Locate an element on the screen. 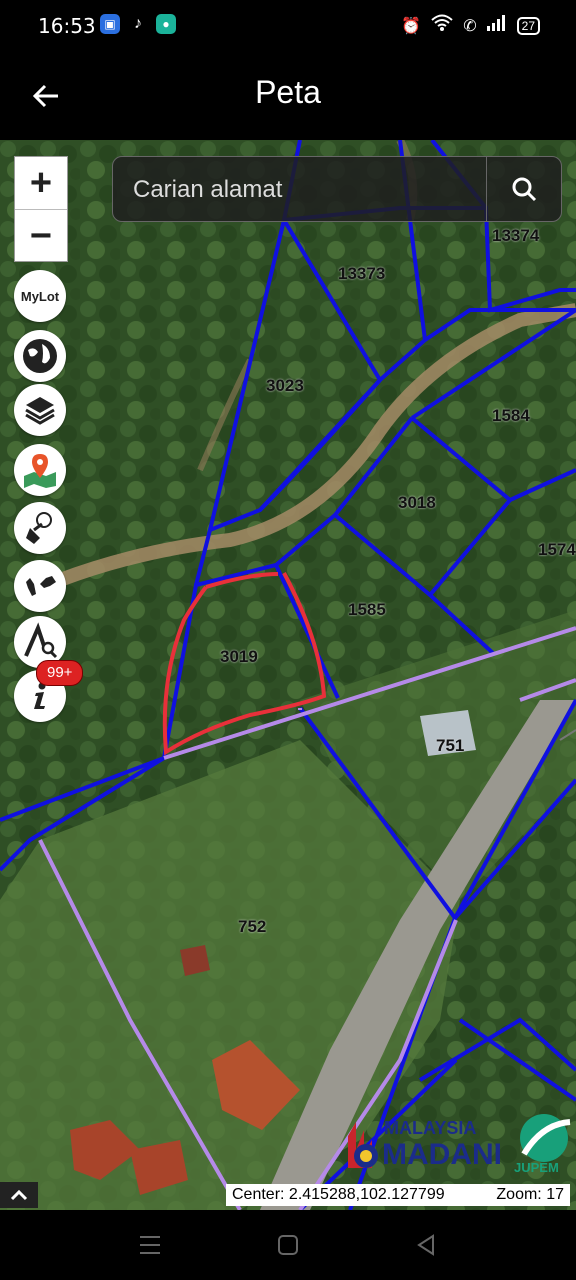  app-notification-icon: ▣ is located at coordinates (110, 24).